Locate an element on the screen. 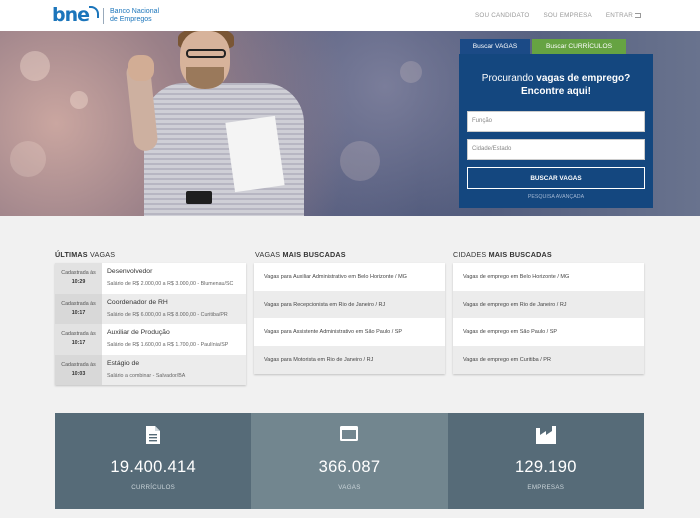 The image size is (700, 518). job-date: Cadastrada às 10:29 is located at coordinates (78, 278).